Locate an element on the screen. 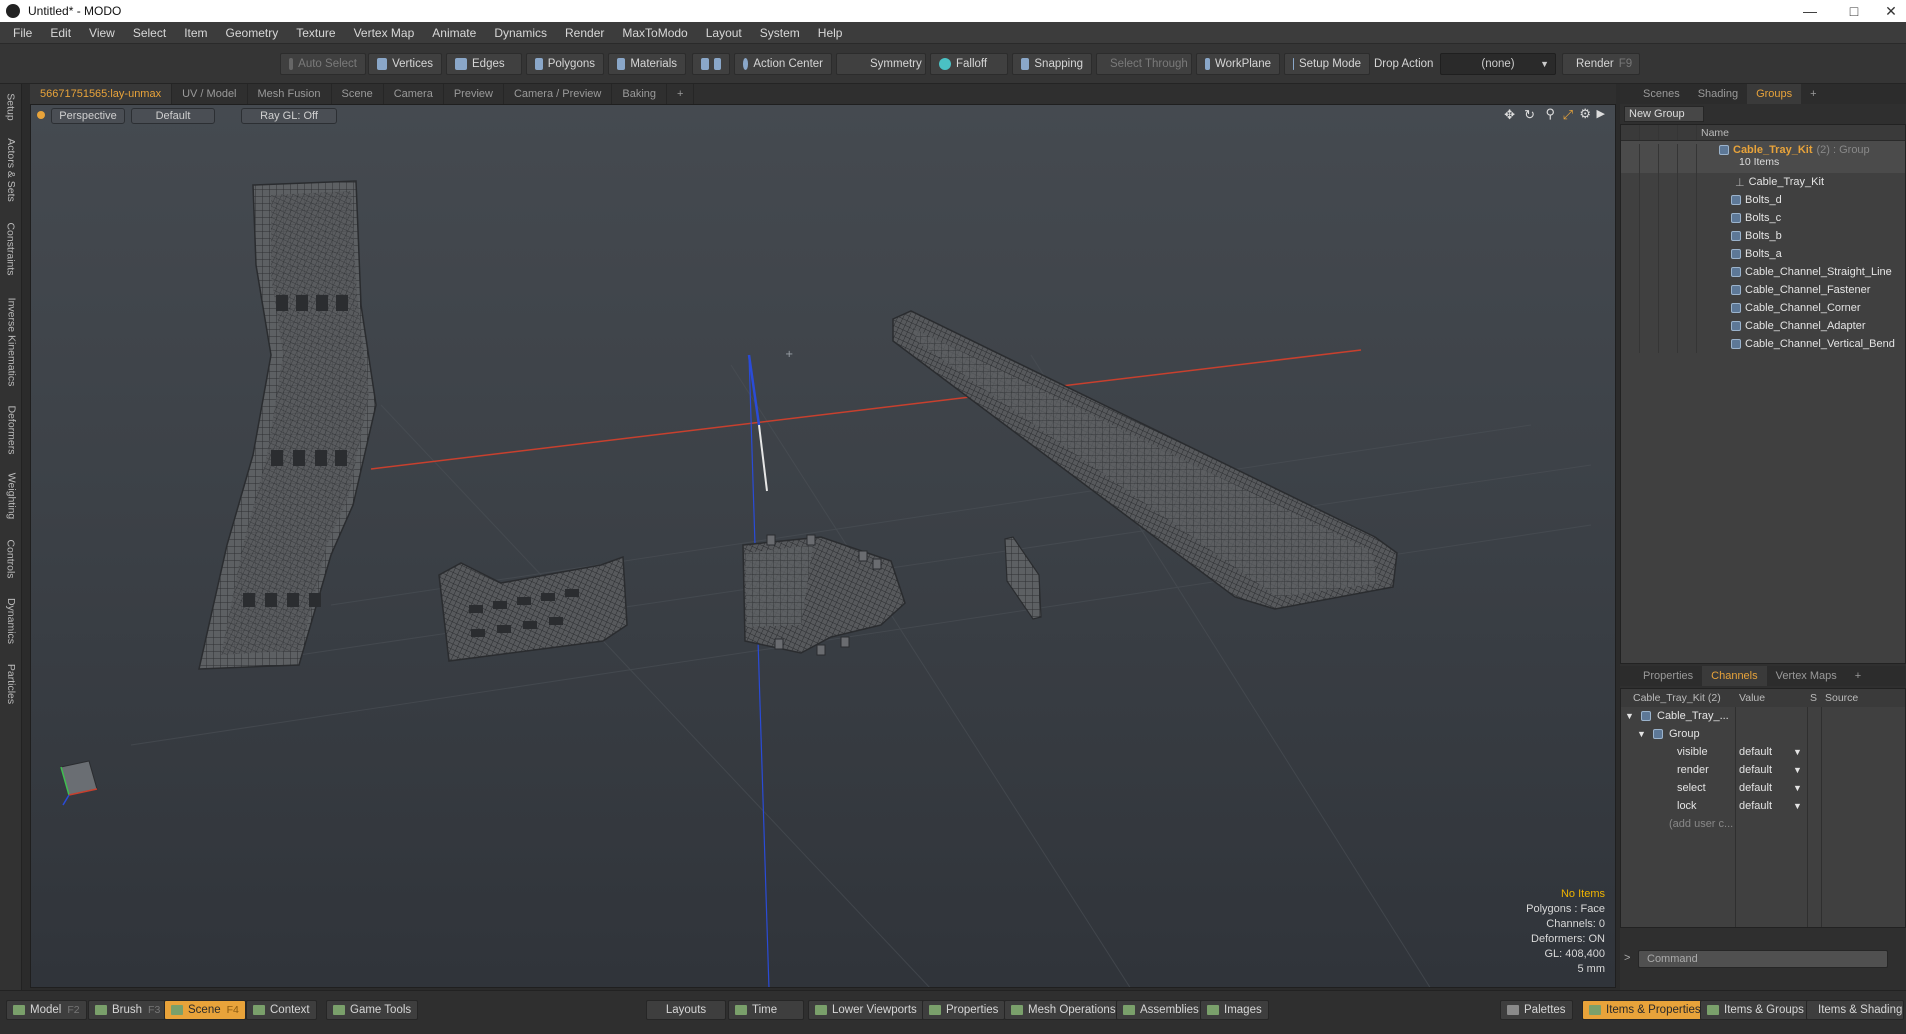 The image size is (1906, 1034). menu-file: File is located at coordinates (22, 33).